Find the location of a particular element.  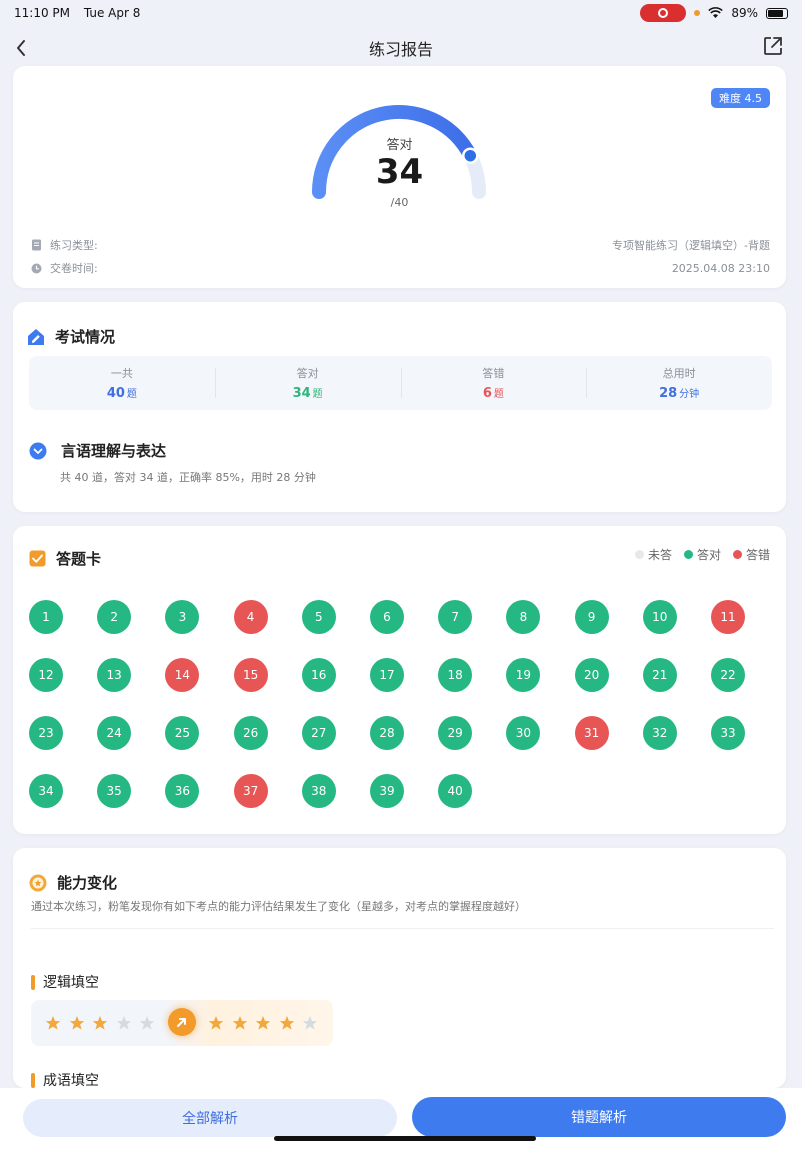

exam-title: 考试情况 is located at coordinates (85, 337).